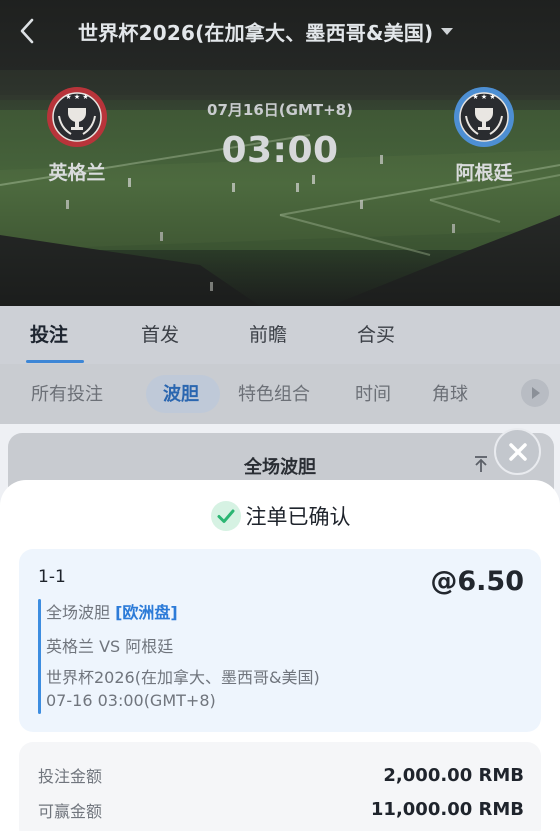 This screenshot has height=831, width=560. What do you see at coordinates (447, 31) in the screenshot?
I see `caret-down-icon` at bounding box center [447, 31].